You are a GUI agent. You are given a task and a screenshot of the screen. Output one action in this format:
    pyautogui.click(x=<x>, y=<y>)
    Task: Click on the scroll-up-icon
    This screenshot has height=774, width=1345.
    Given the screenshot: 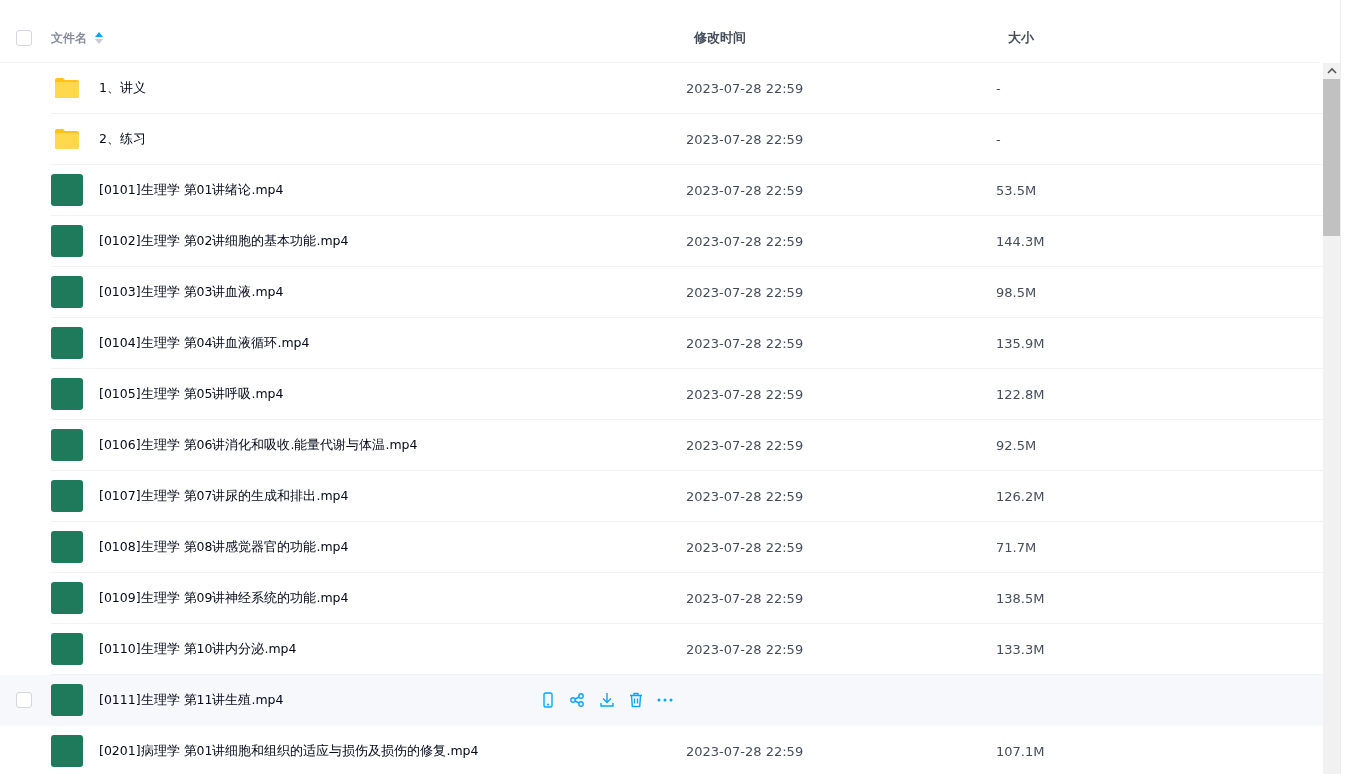 What is the action you would take?
    pyautogui.click(x=1331, y=71)
    